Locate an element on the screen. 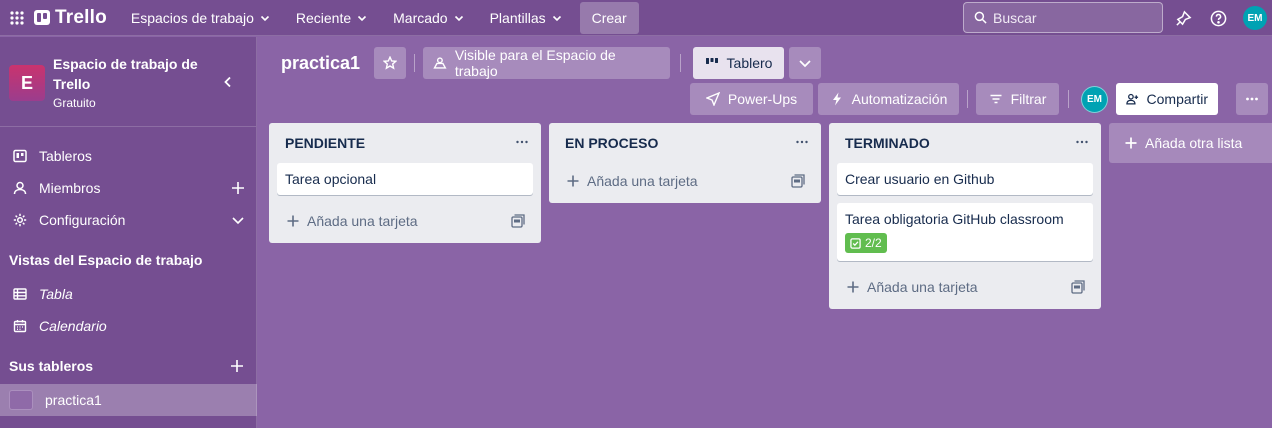 The height and width of the screenshot is (428, 1272). view-label: Tablero is located at coordinates (749, 63).